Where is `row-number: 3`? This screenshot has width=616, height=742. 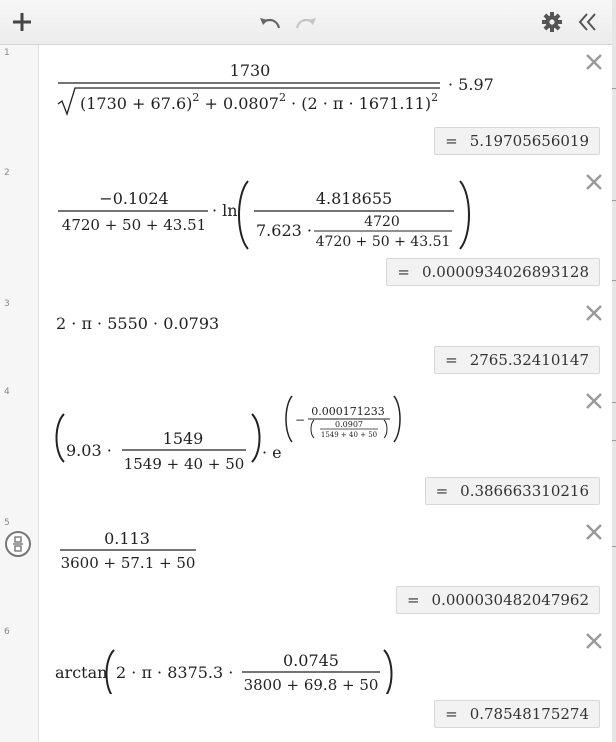 row-number: 3 is located at coordinates (7, 304).